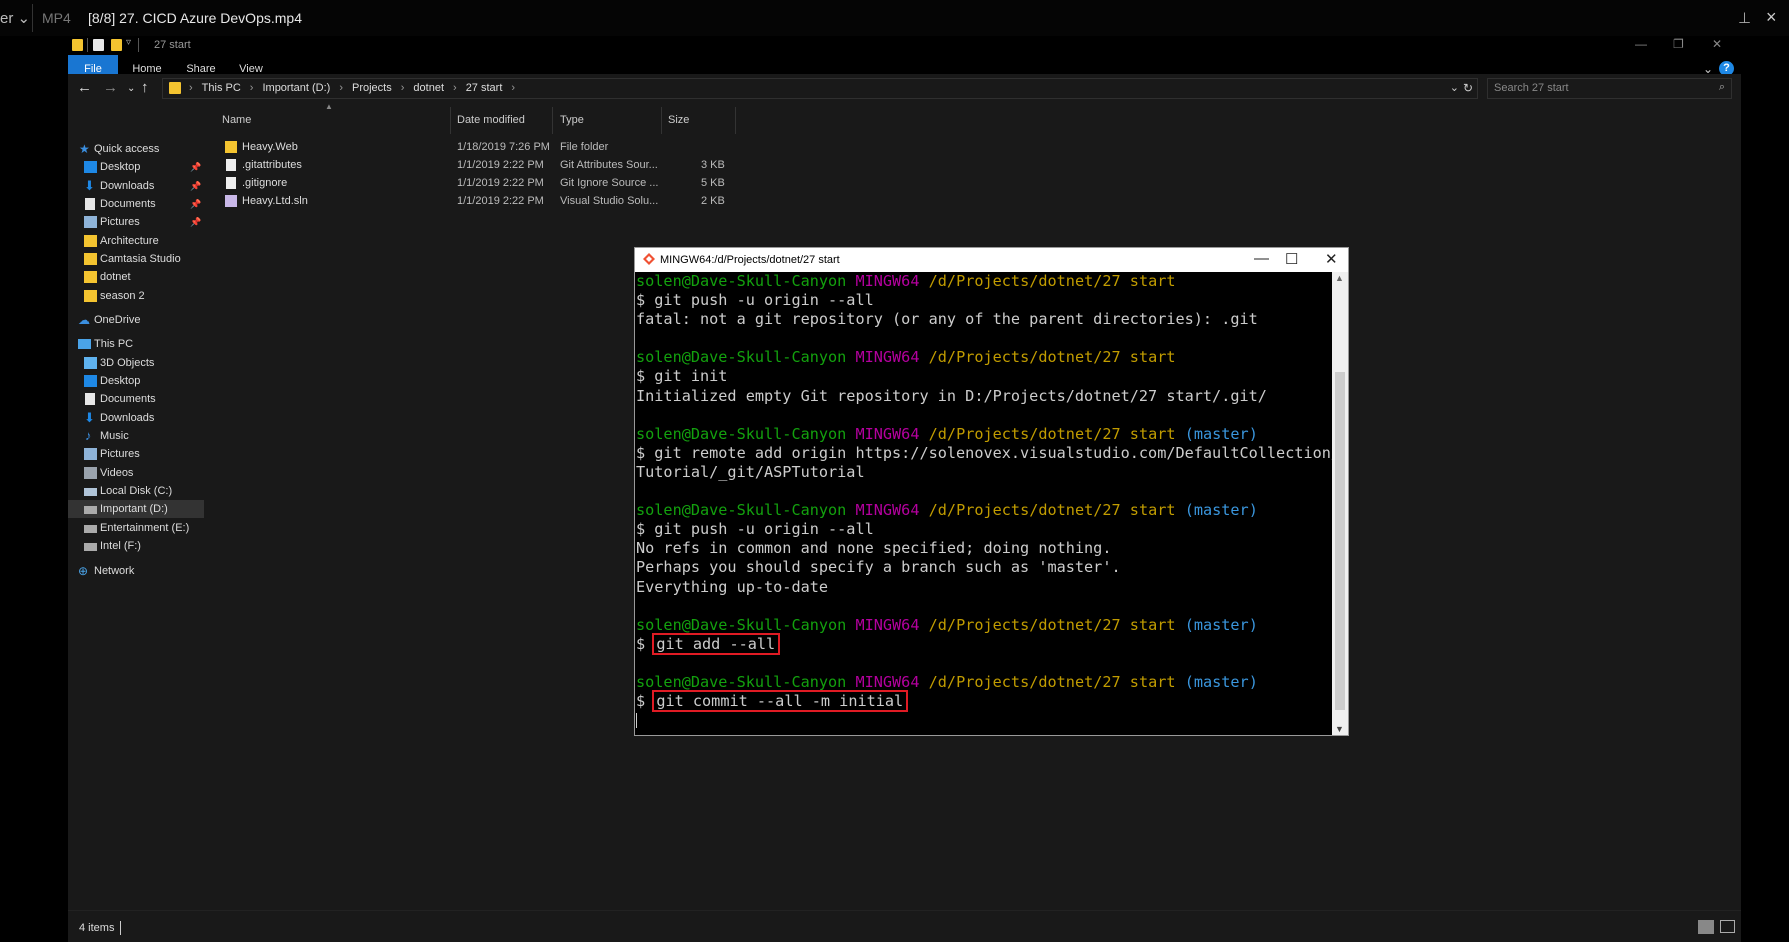 The width and height of the screenshot is (1789, 942). I want to click on breadcrumb-projects: Projects, so click(372, 88).